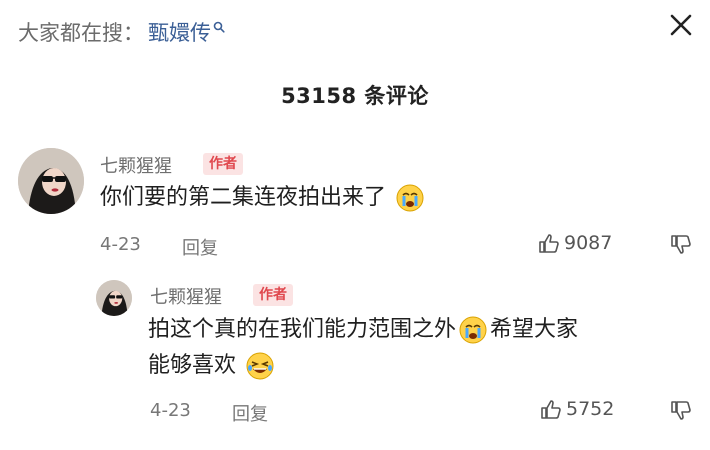 This screenshot has width=710, height=450. What do you see at coordinates (136, 165) in the screenshot?
I see `comment-username: 七颗猩猩` at bounding box center [136, 165].